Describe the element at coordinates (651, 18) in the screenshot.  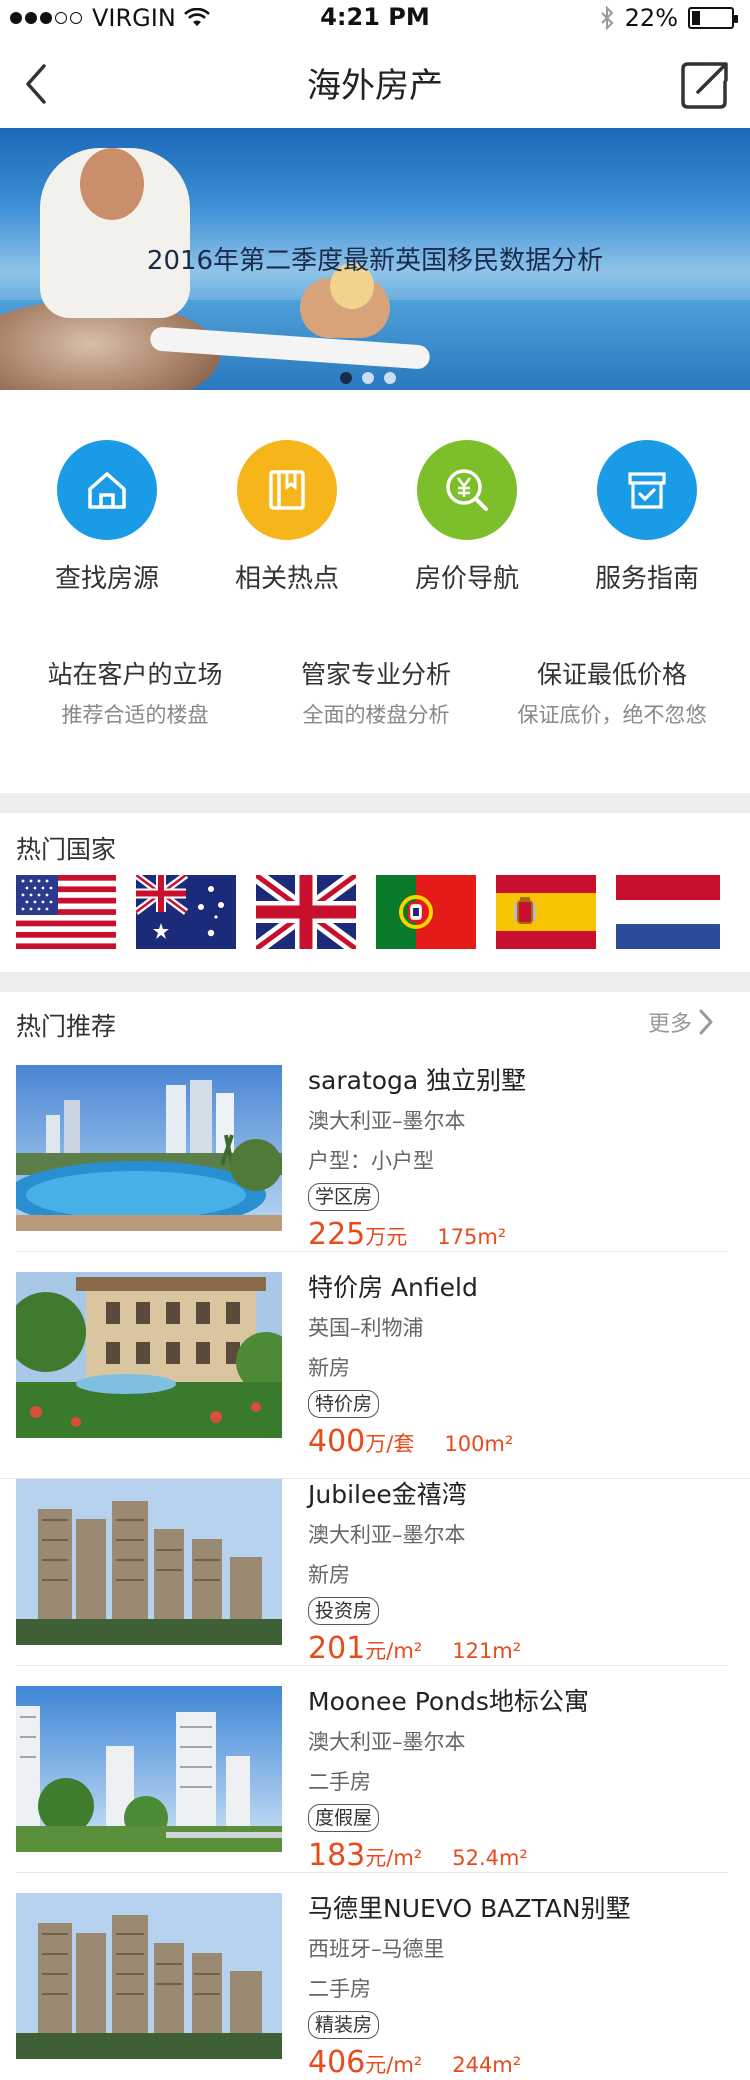
I see `battery-percent: 22%` at that location.